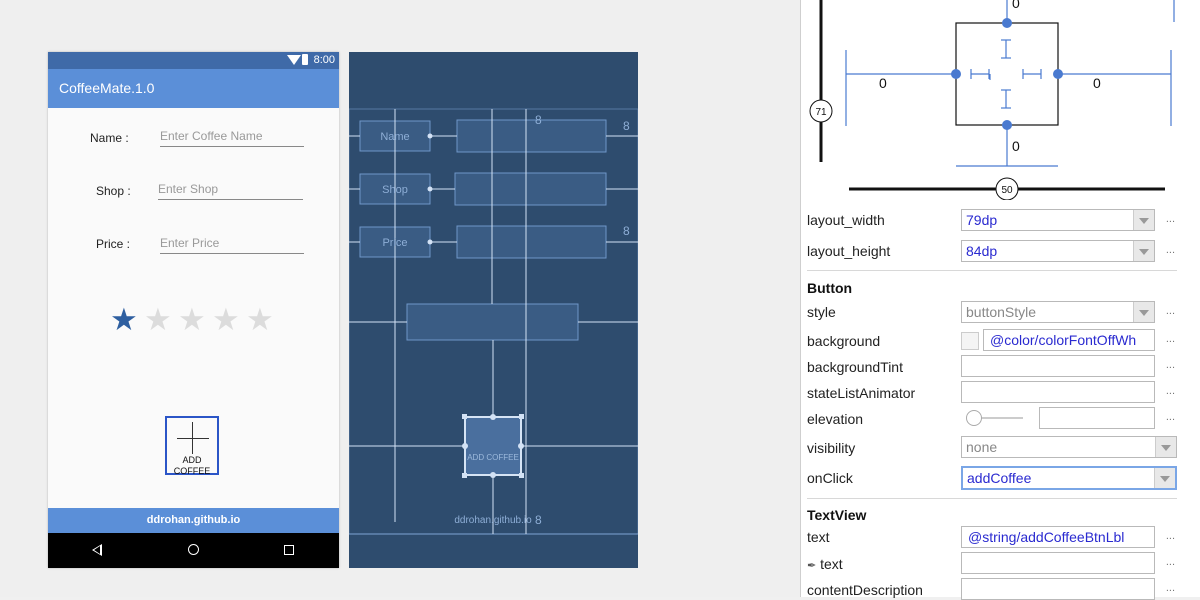  What do you see at coordinates (1069, 447) in the screenshot?
I see `visibility-combo: none` at bounding box center [1069, 447].